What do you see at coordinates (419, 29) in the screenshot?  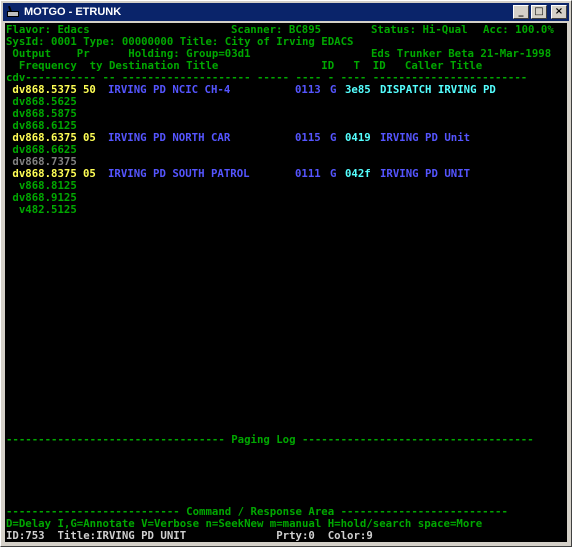 I see `status-label: Status: Hi-Qual` at bounding box center [419, 29].